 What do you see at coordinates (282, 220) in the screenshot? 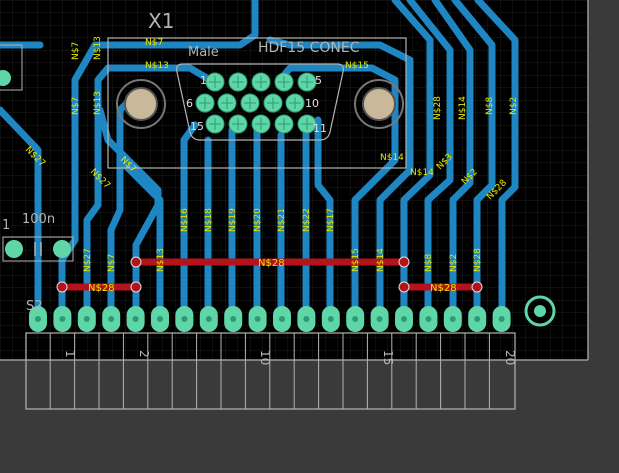
I see `net-label: N$21` at bounding box center [282, 220].